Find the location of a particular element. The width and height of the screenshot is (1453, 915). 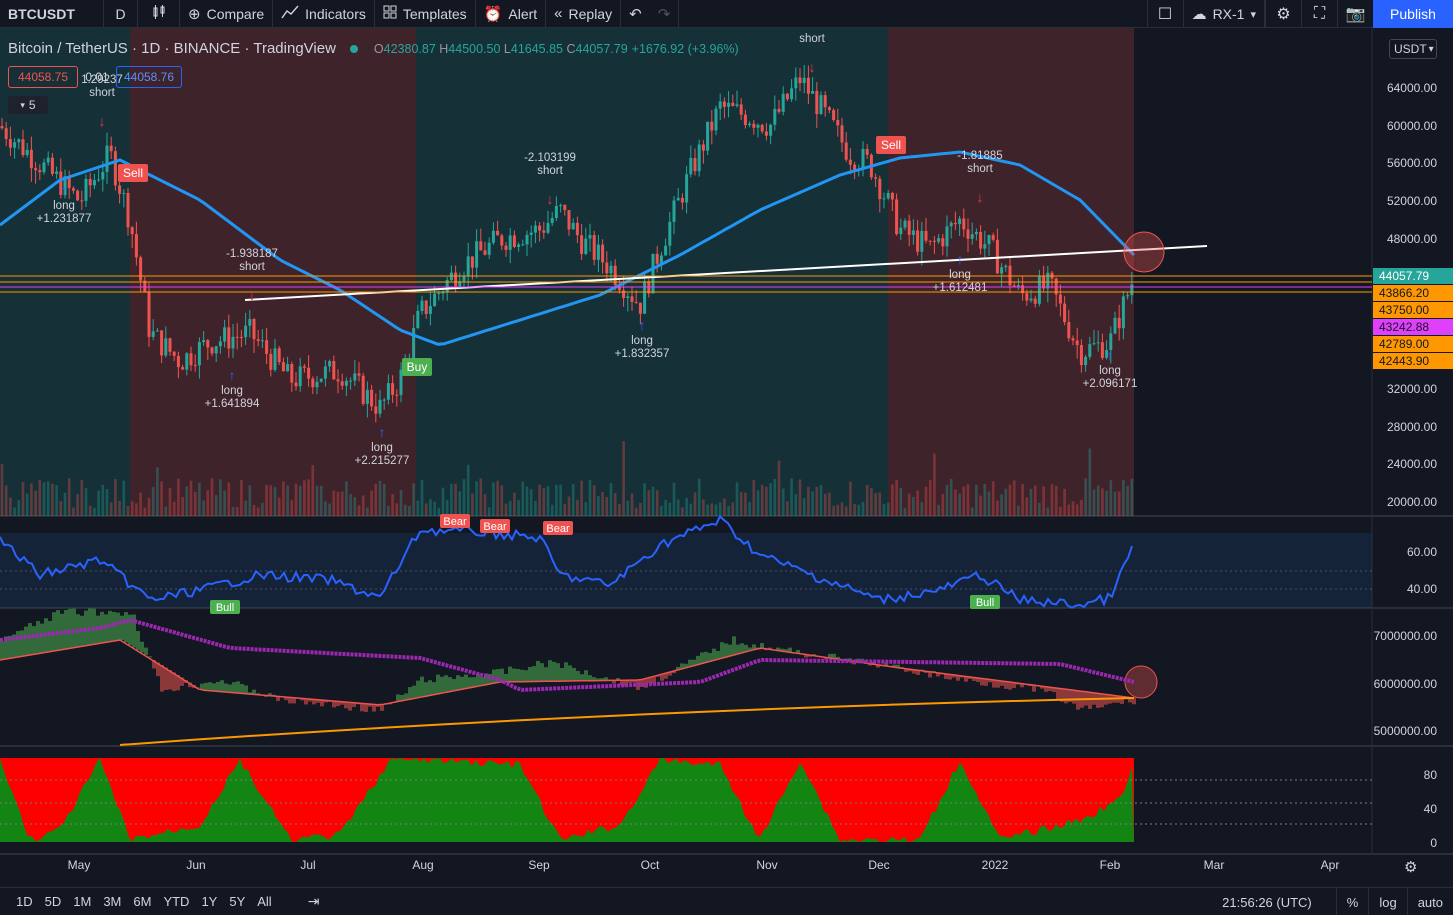

highlight-circle is located at coordinates (1144, 252).